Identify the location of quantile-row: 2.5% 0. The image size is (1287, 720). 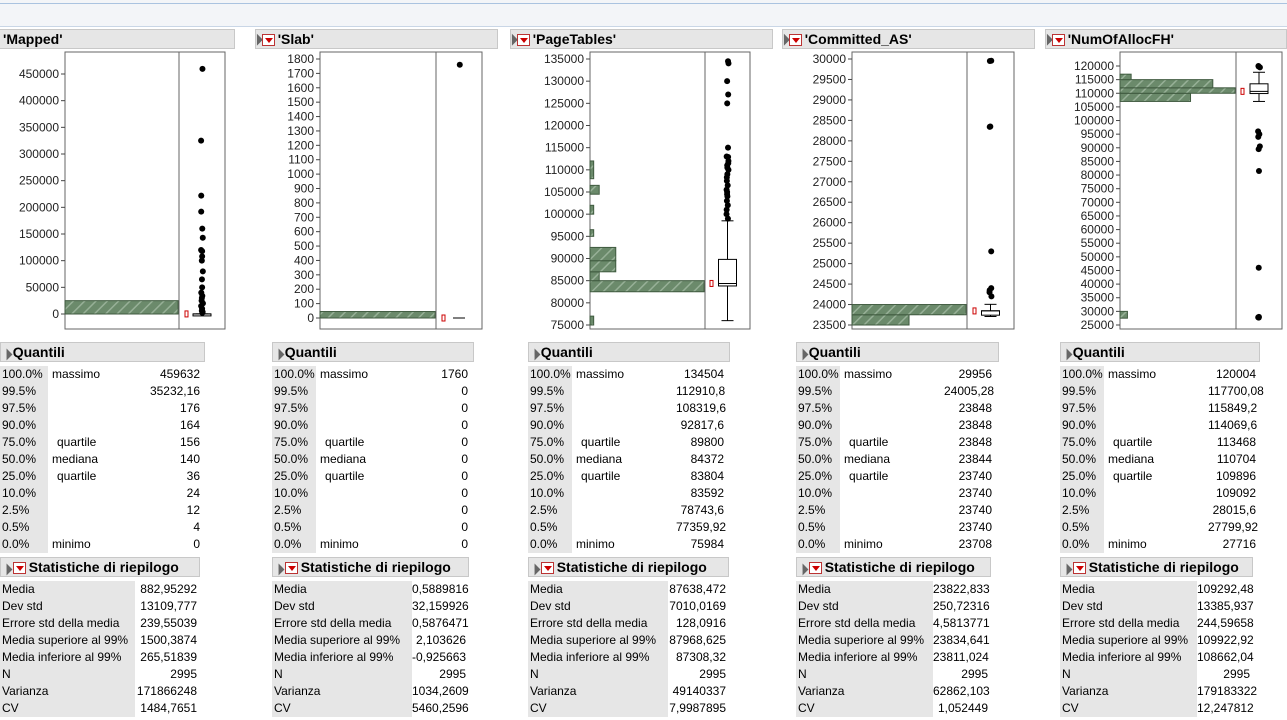
(373, 510).